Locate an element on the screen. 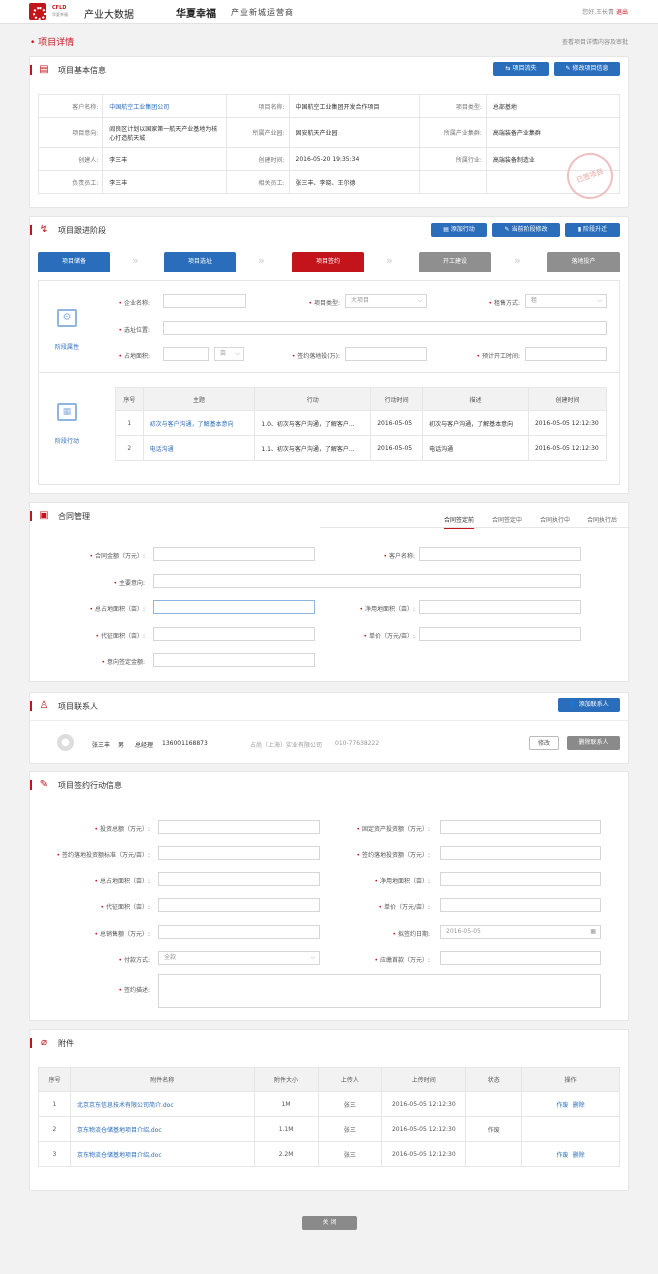 The image size is (658, 1274). gear-icon: ⚙ is located at coordinates (67, 318).